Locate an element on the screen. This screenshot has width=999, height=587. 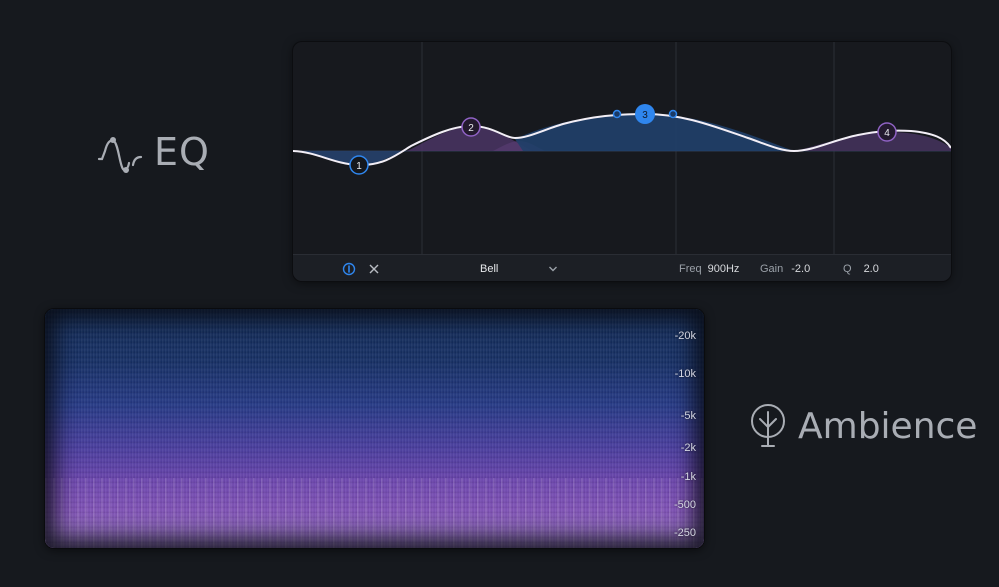
eq-band-2-handle: 2 is located at coordinates (471, 127).